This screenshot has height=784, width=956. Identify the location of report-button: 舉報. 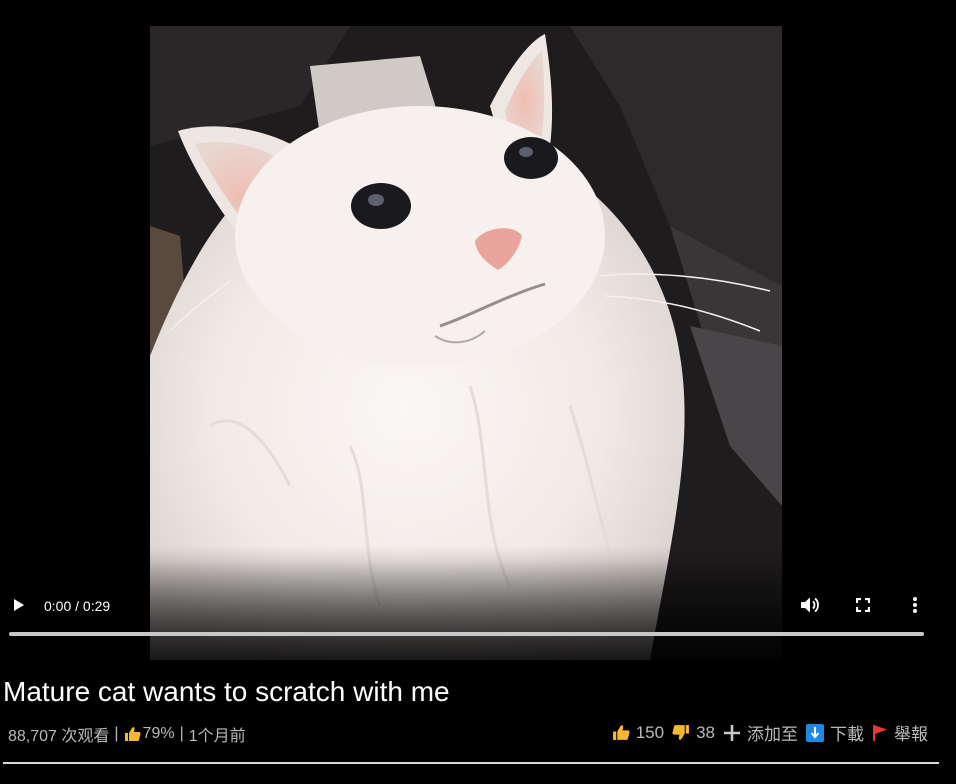
(900, 732).